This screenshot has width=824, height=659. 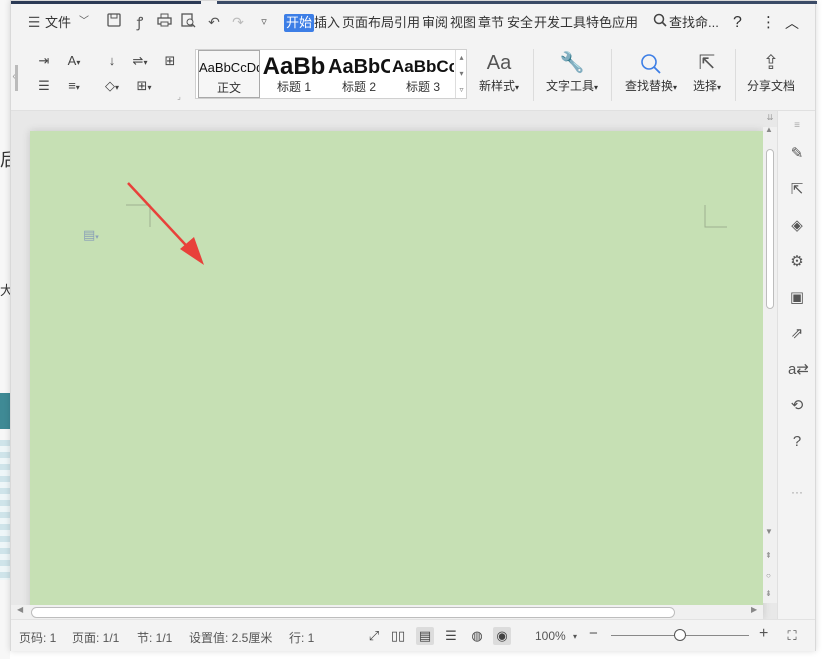 I want to click on zoom-dropdown-icon: ▾, so click(x=575, y=636).